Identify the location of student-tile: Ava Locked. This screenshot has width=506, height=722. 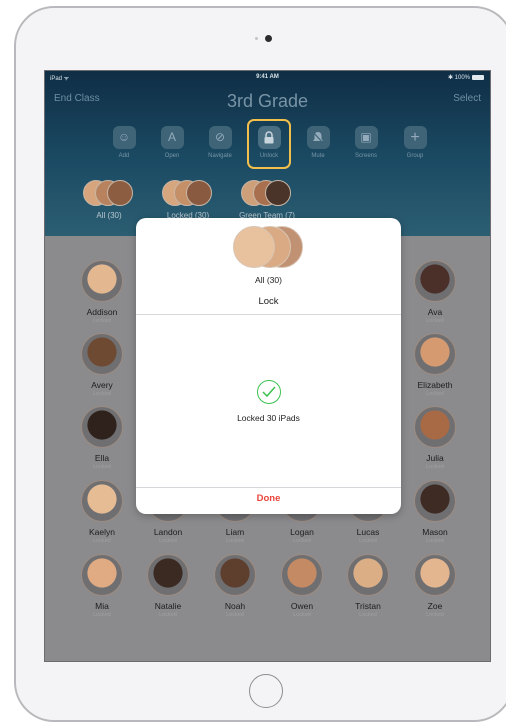
(435, 292).